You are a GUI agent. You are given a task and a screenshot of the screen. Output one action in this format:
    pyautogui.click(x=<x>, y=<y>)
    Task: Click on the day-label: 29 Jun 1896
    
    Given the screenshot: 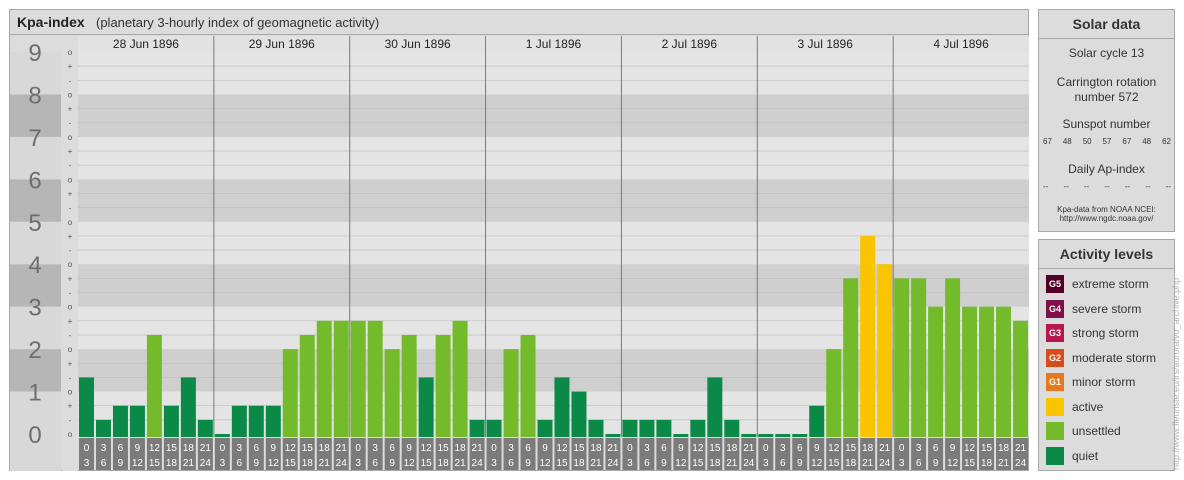 What is the action you would take?
    pyautogui.click(x=282, y=44)
    